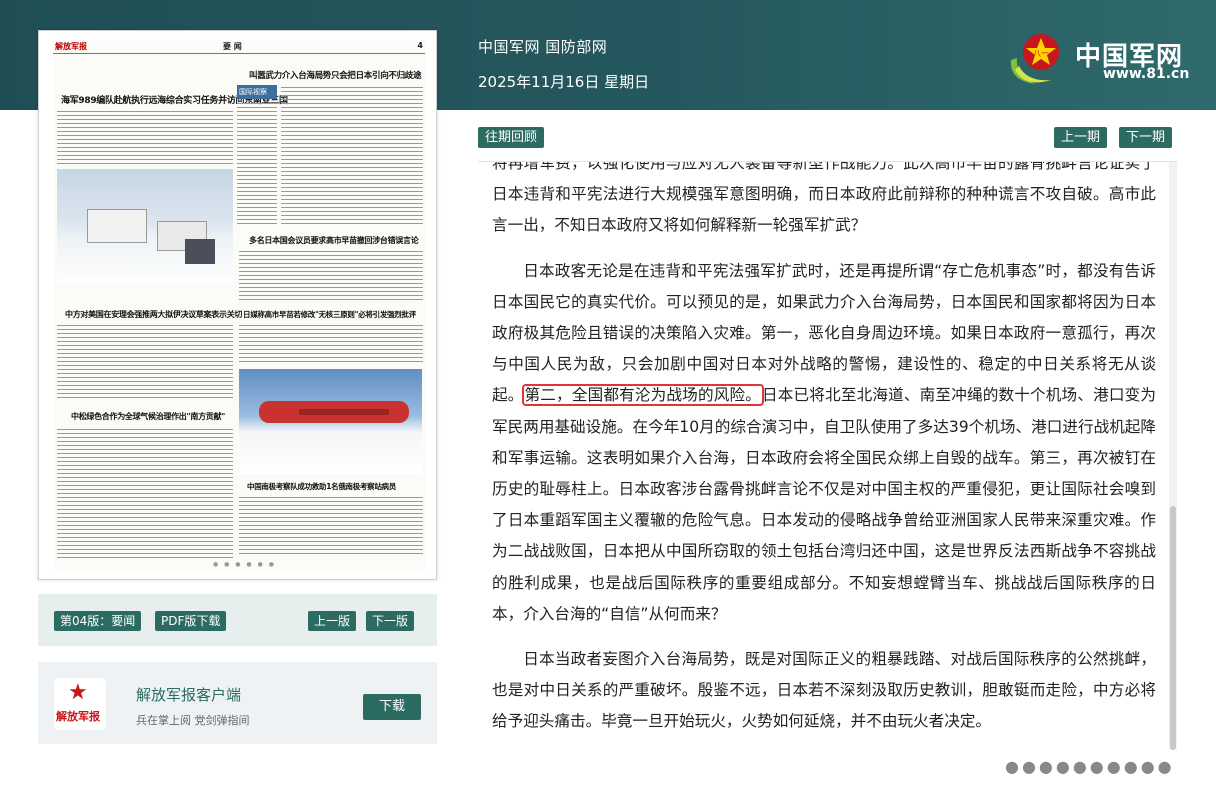 This screenshot has width=1216, height=795. Describe the element at coordinates (329, 314) in the screenshot. I see `headline-nuclear-principles: 日媒称高市早苗若修改"无核三原则"必将引发强烈批评` at that location.